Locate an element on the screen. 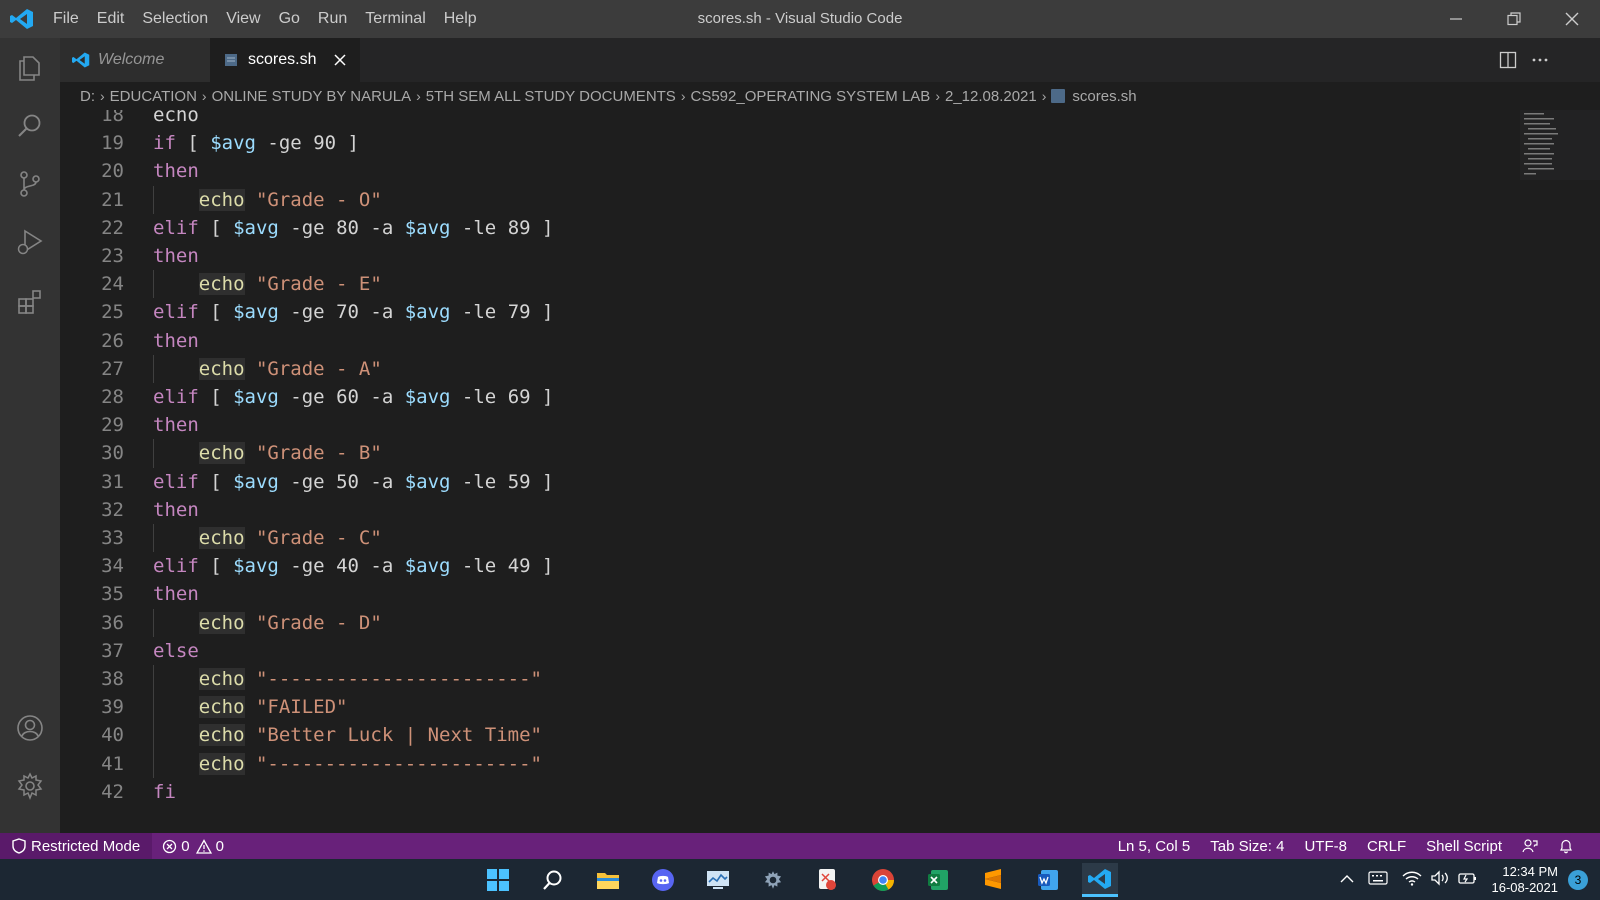 This screenshot has width=1600, height=900. code-token: $avg is located at coordinates (256, 481).